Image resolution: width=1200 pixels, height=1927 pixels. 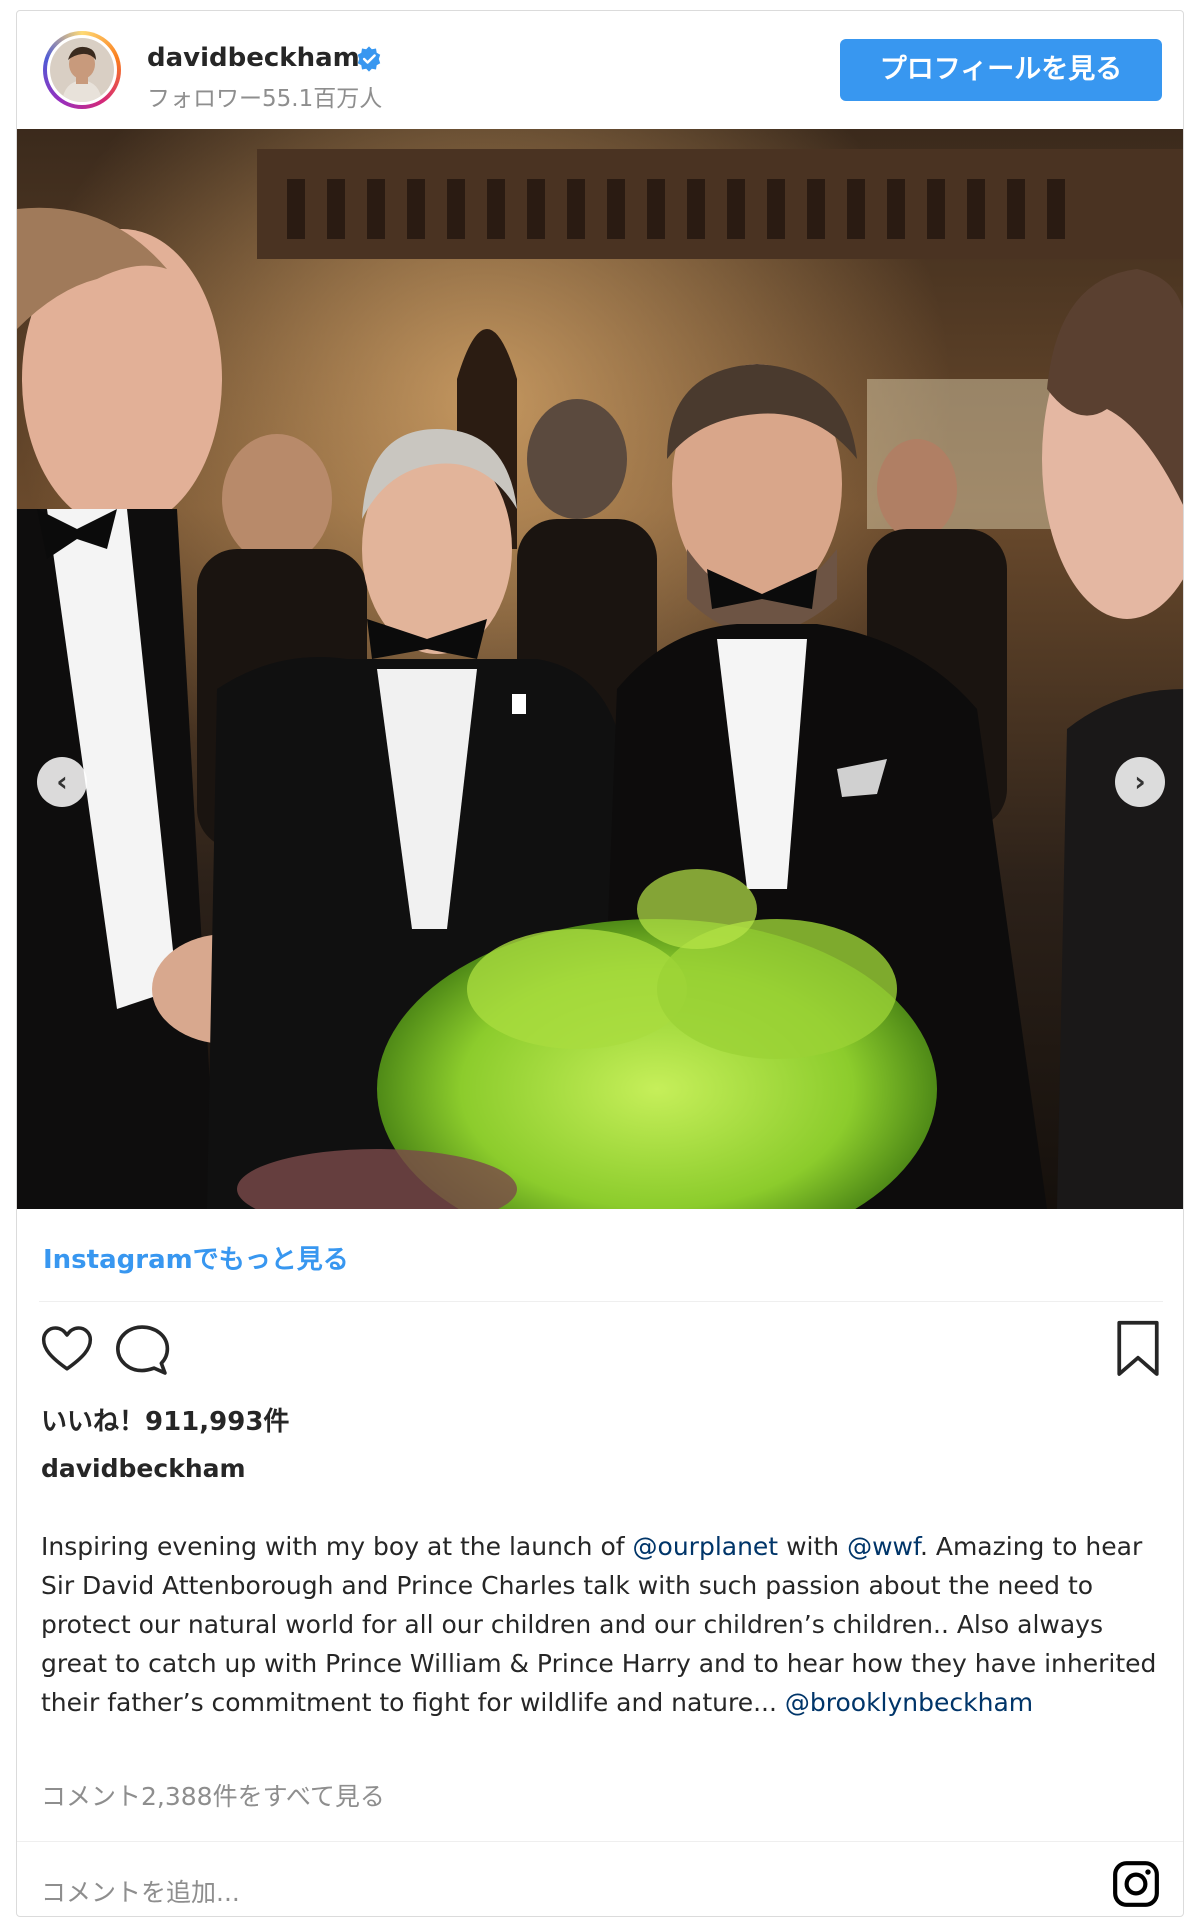 What do you see at coordinates (600, 70) in the screenshot?
I see `post-header: davidbeckham フォロワー55.1百万人 プロフィールを見る` at bounding box center [600, 70].